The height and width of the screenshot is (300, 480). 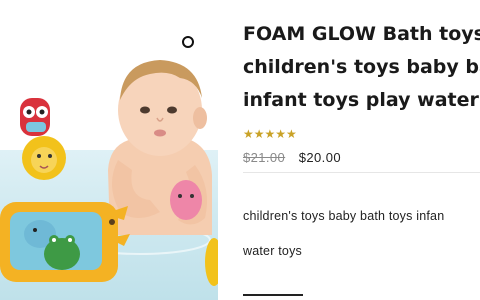 What do you see at coordinates (361, 100) in the screenshot?
I see `product-title-line: infant toys play water to` at bounding box center [361, 100].